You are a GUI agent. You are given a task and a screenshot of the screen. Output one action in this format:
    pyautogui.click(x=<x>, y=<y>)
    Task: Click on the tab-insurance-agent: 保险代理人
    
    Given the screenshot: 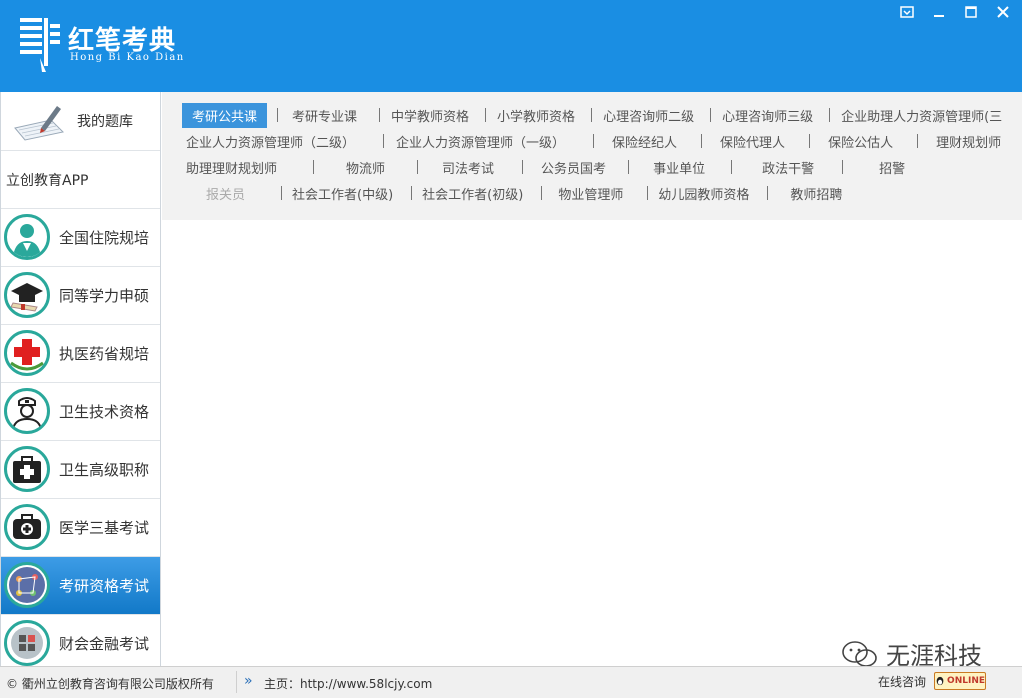 What is the action you would take?
    pyautogui.click(x=752, y=141)
    